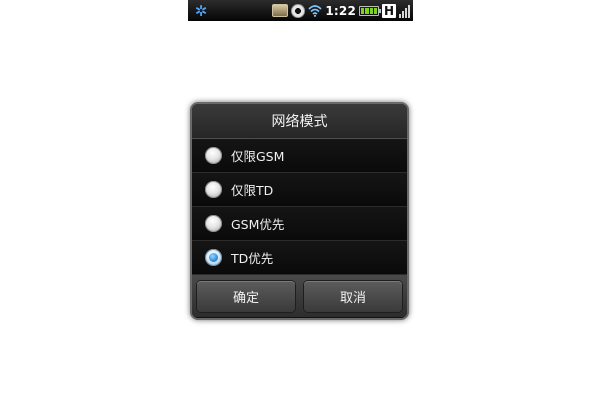 Image resolution: width=600 pixels, height=400 pixels. I want to click on option-label: 仅限TD, so click(252, 190).